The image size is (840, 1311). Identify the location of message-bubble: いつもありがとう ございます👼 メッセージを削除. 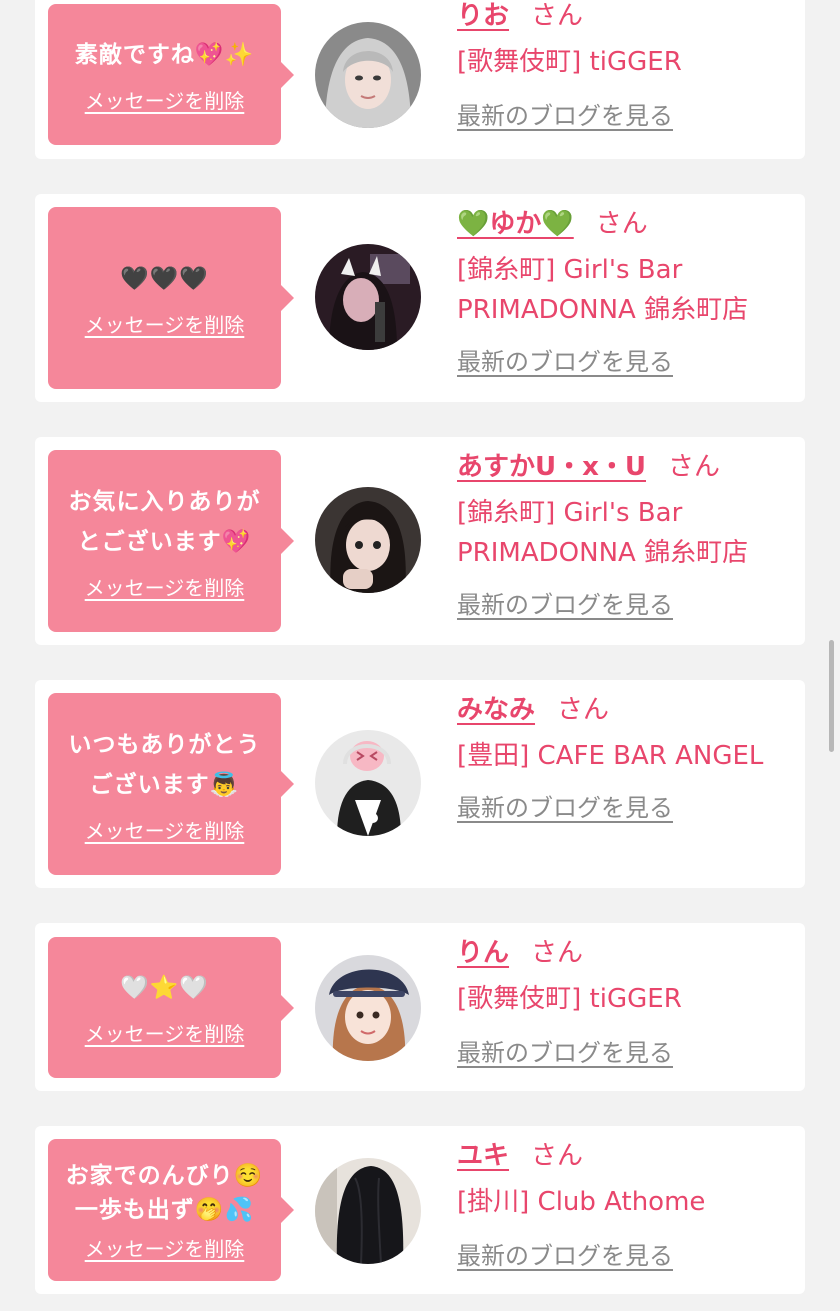
(171, 784).